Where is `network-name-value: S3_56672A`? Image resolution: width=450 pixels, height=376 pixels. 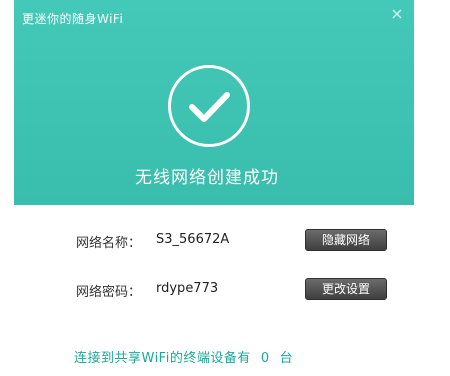 network-name-value: S3_56672A is located at coordinates (193, 239).